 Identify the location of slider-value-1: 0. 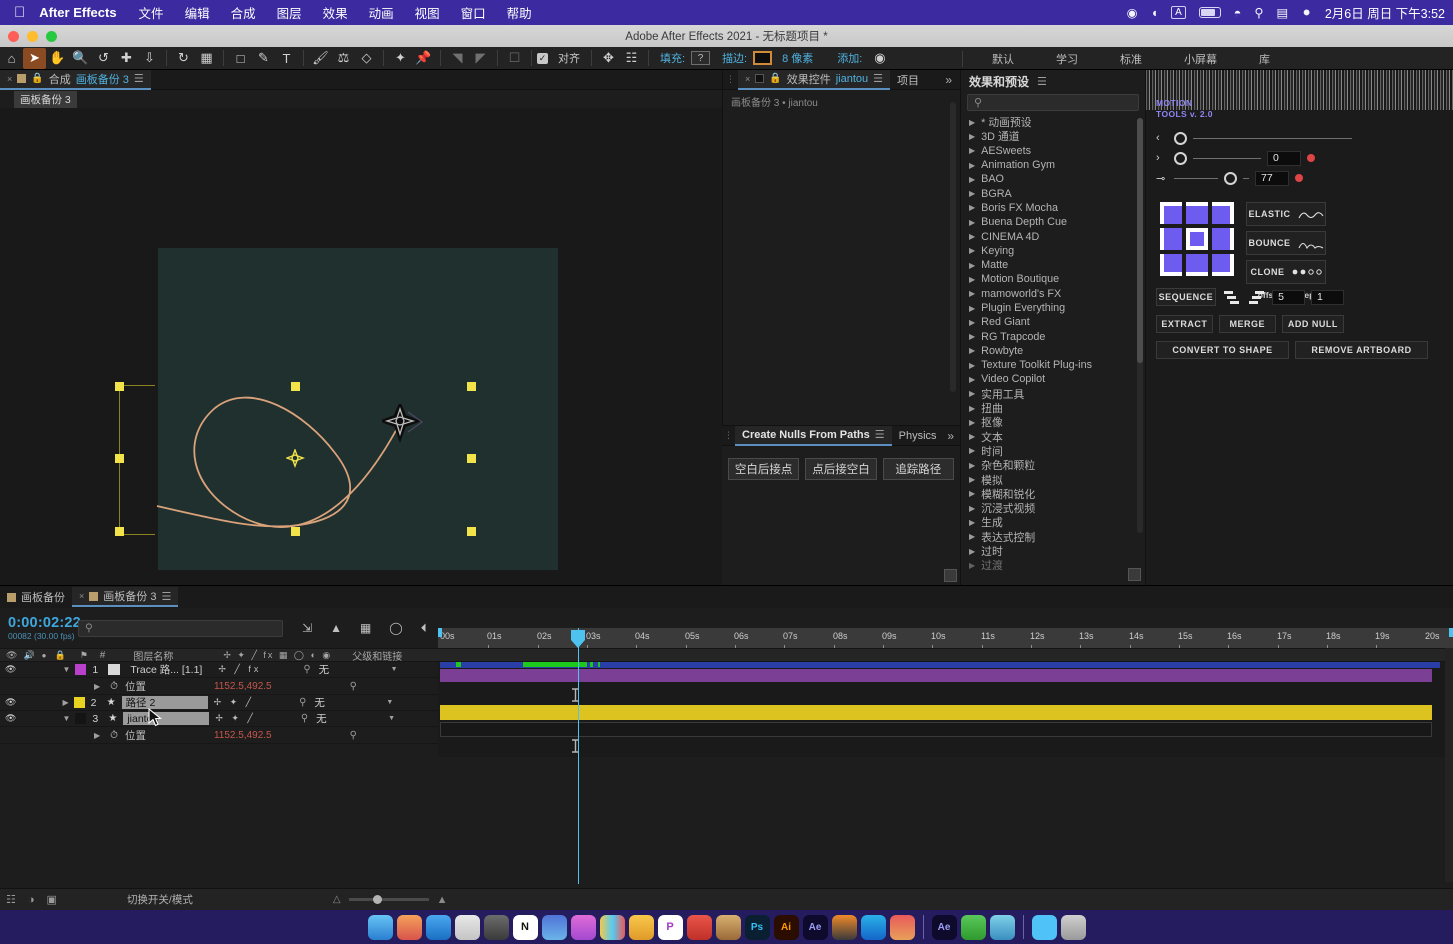
(1284, 158).